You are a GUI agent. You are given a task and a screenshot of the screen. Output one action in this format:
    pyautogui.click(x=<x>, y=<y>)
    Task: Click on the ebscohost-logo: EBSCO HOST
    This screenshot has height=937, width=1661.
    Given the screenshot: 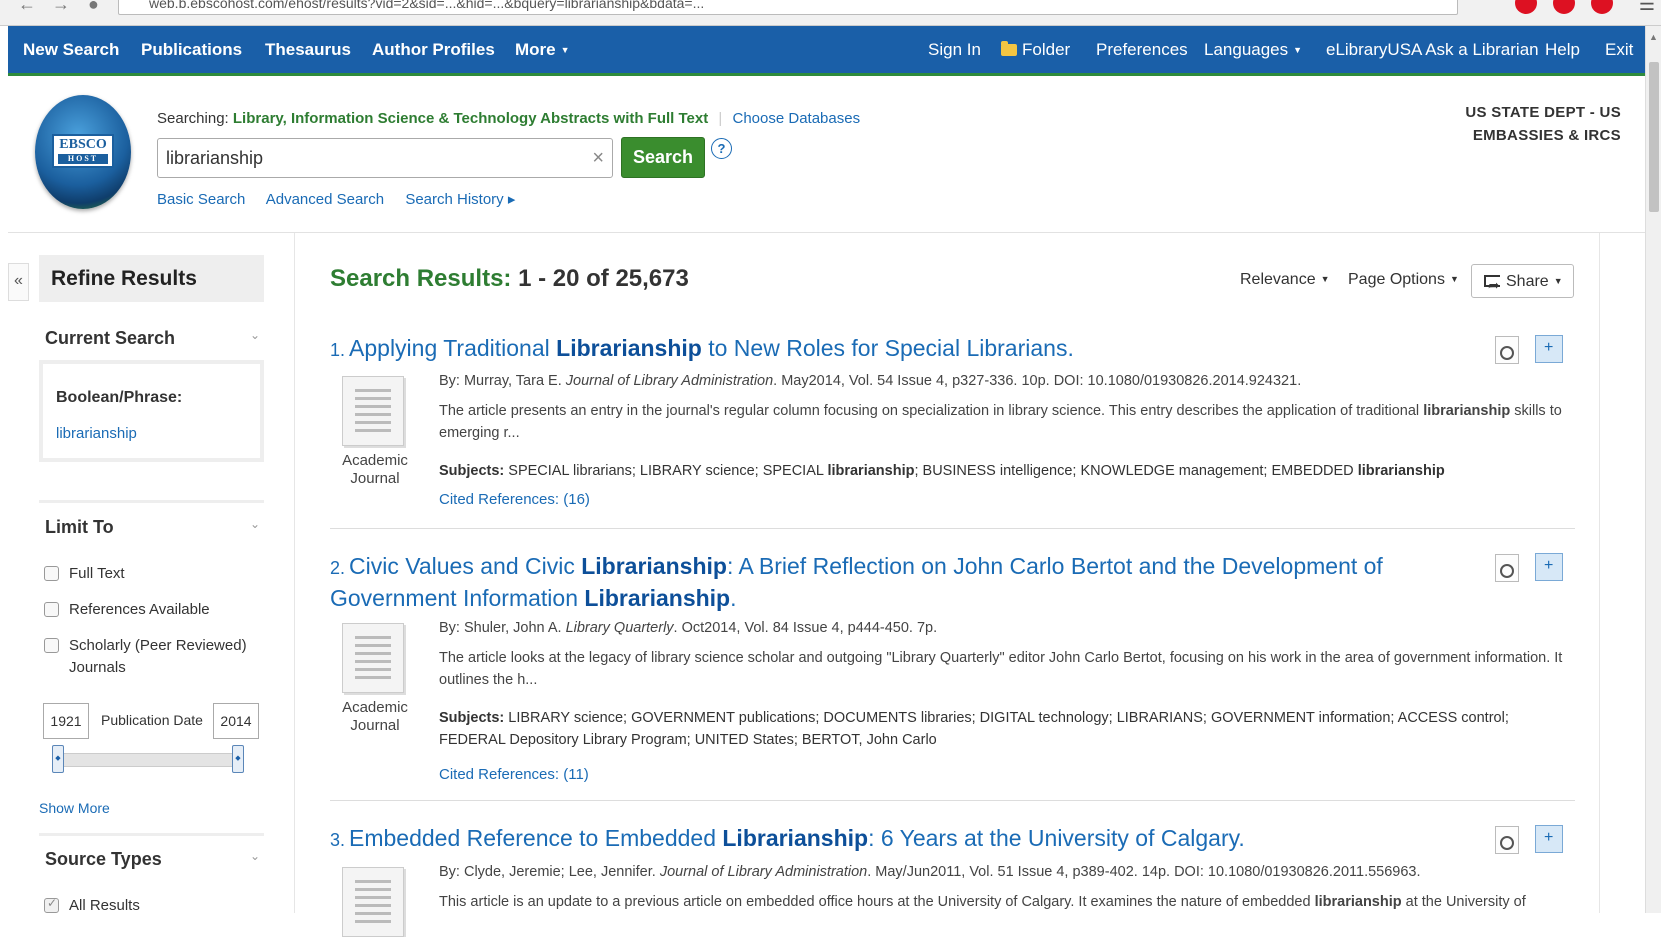 What is the action you would take?
    pyautogui.click(x=83, y=152)
    